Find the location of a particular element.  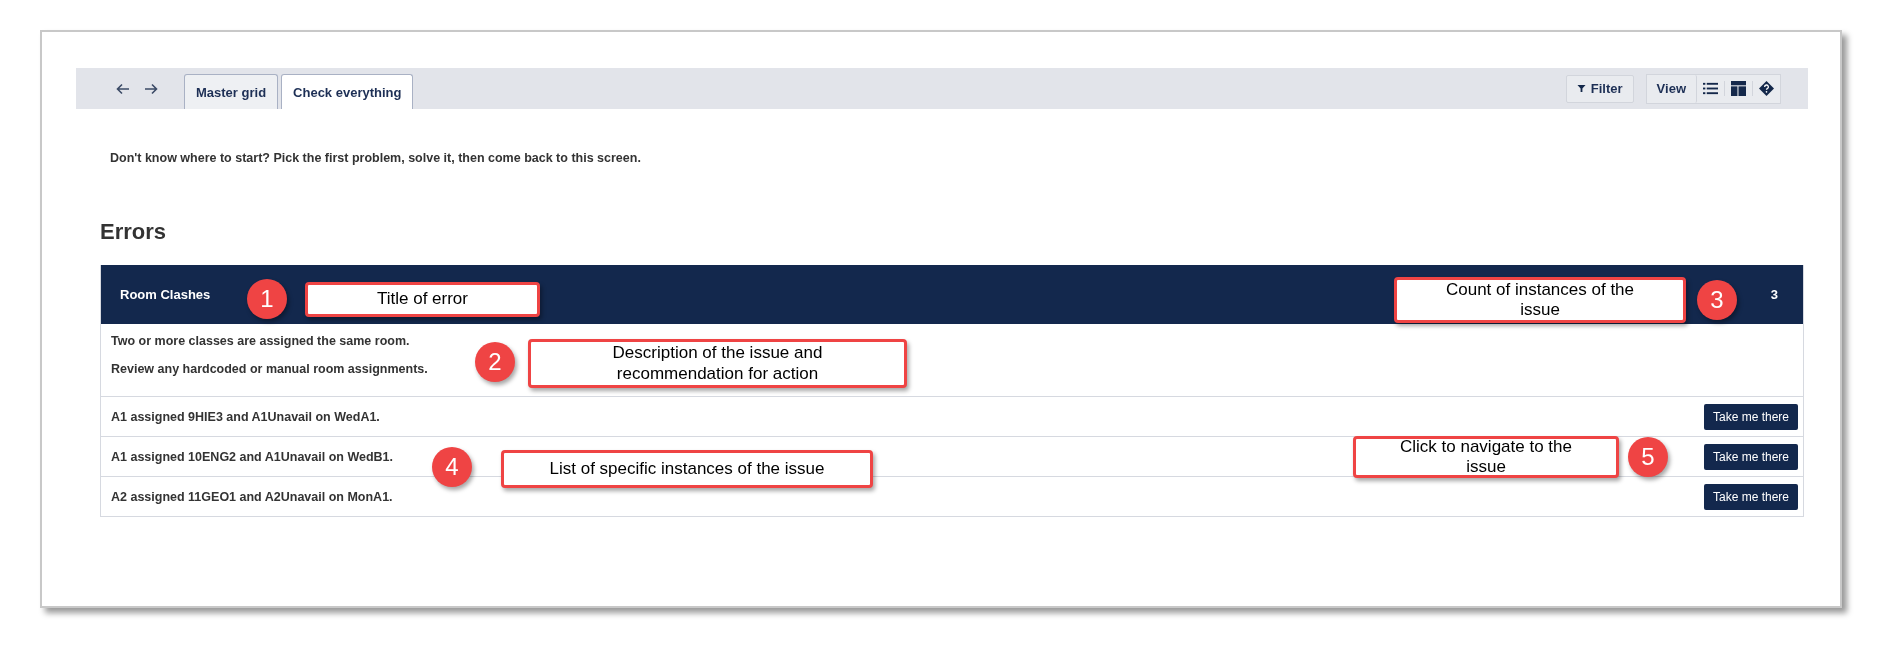

callout-label: Description of the issue and recommendation for action is located at coordinates (717, 363).